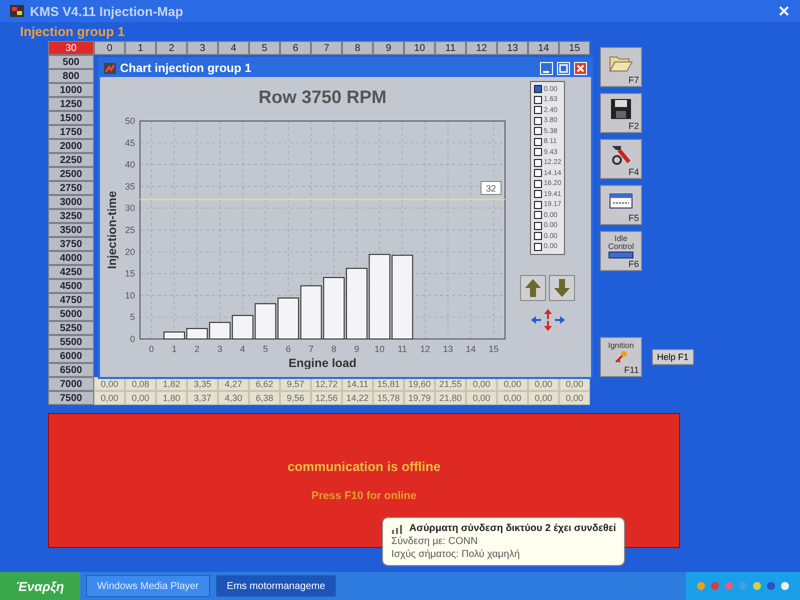  What do you see at coordinates (71, 328) in the screenshot?
I see `row-header: 5250` at bounding box center [71, 328].